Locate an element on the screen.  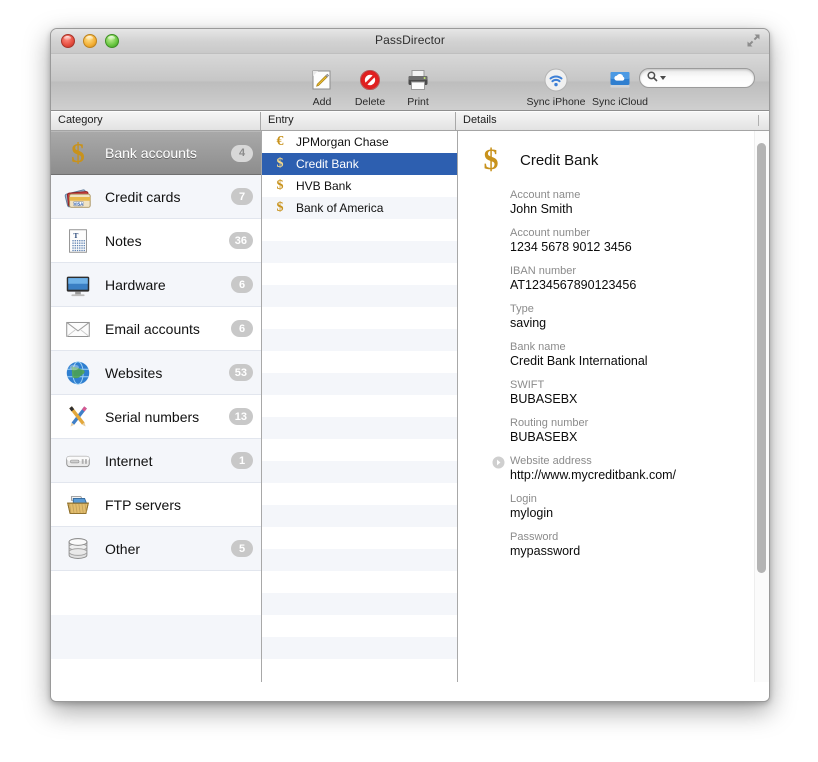
sidebar-item-email-accounts: Email accounts 6 is located at coordinates (156, 329).